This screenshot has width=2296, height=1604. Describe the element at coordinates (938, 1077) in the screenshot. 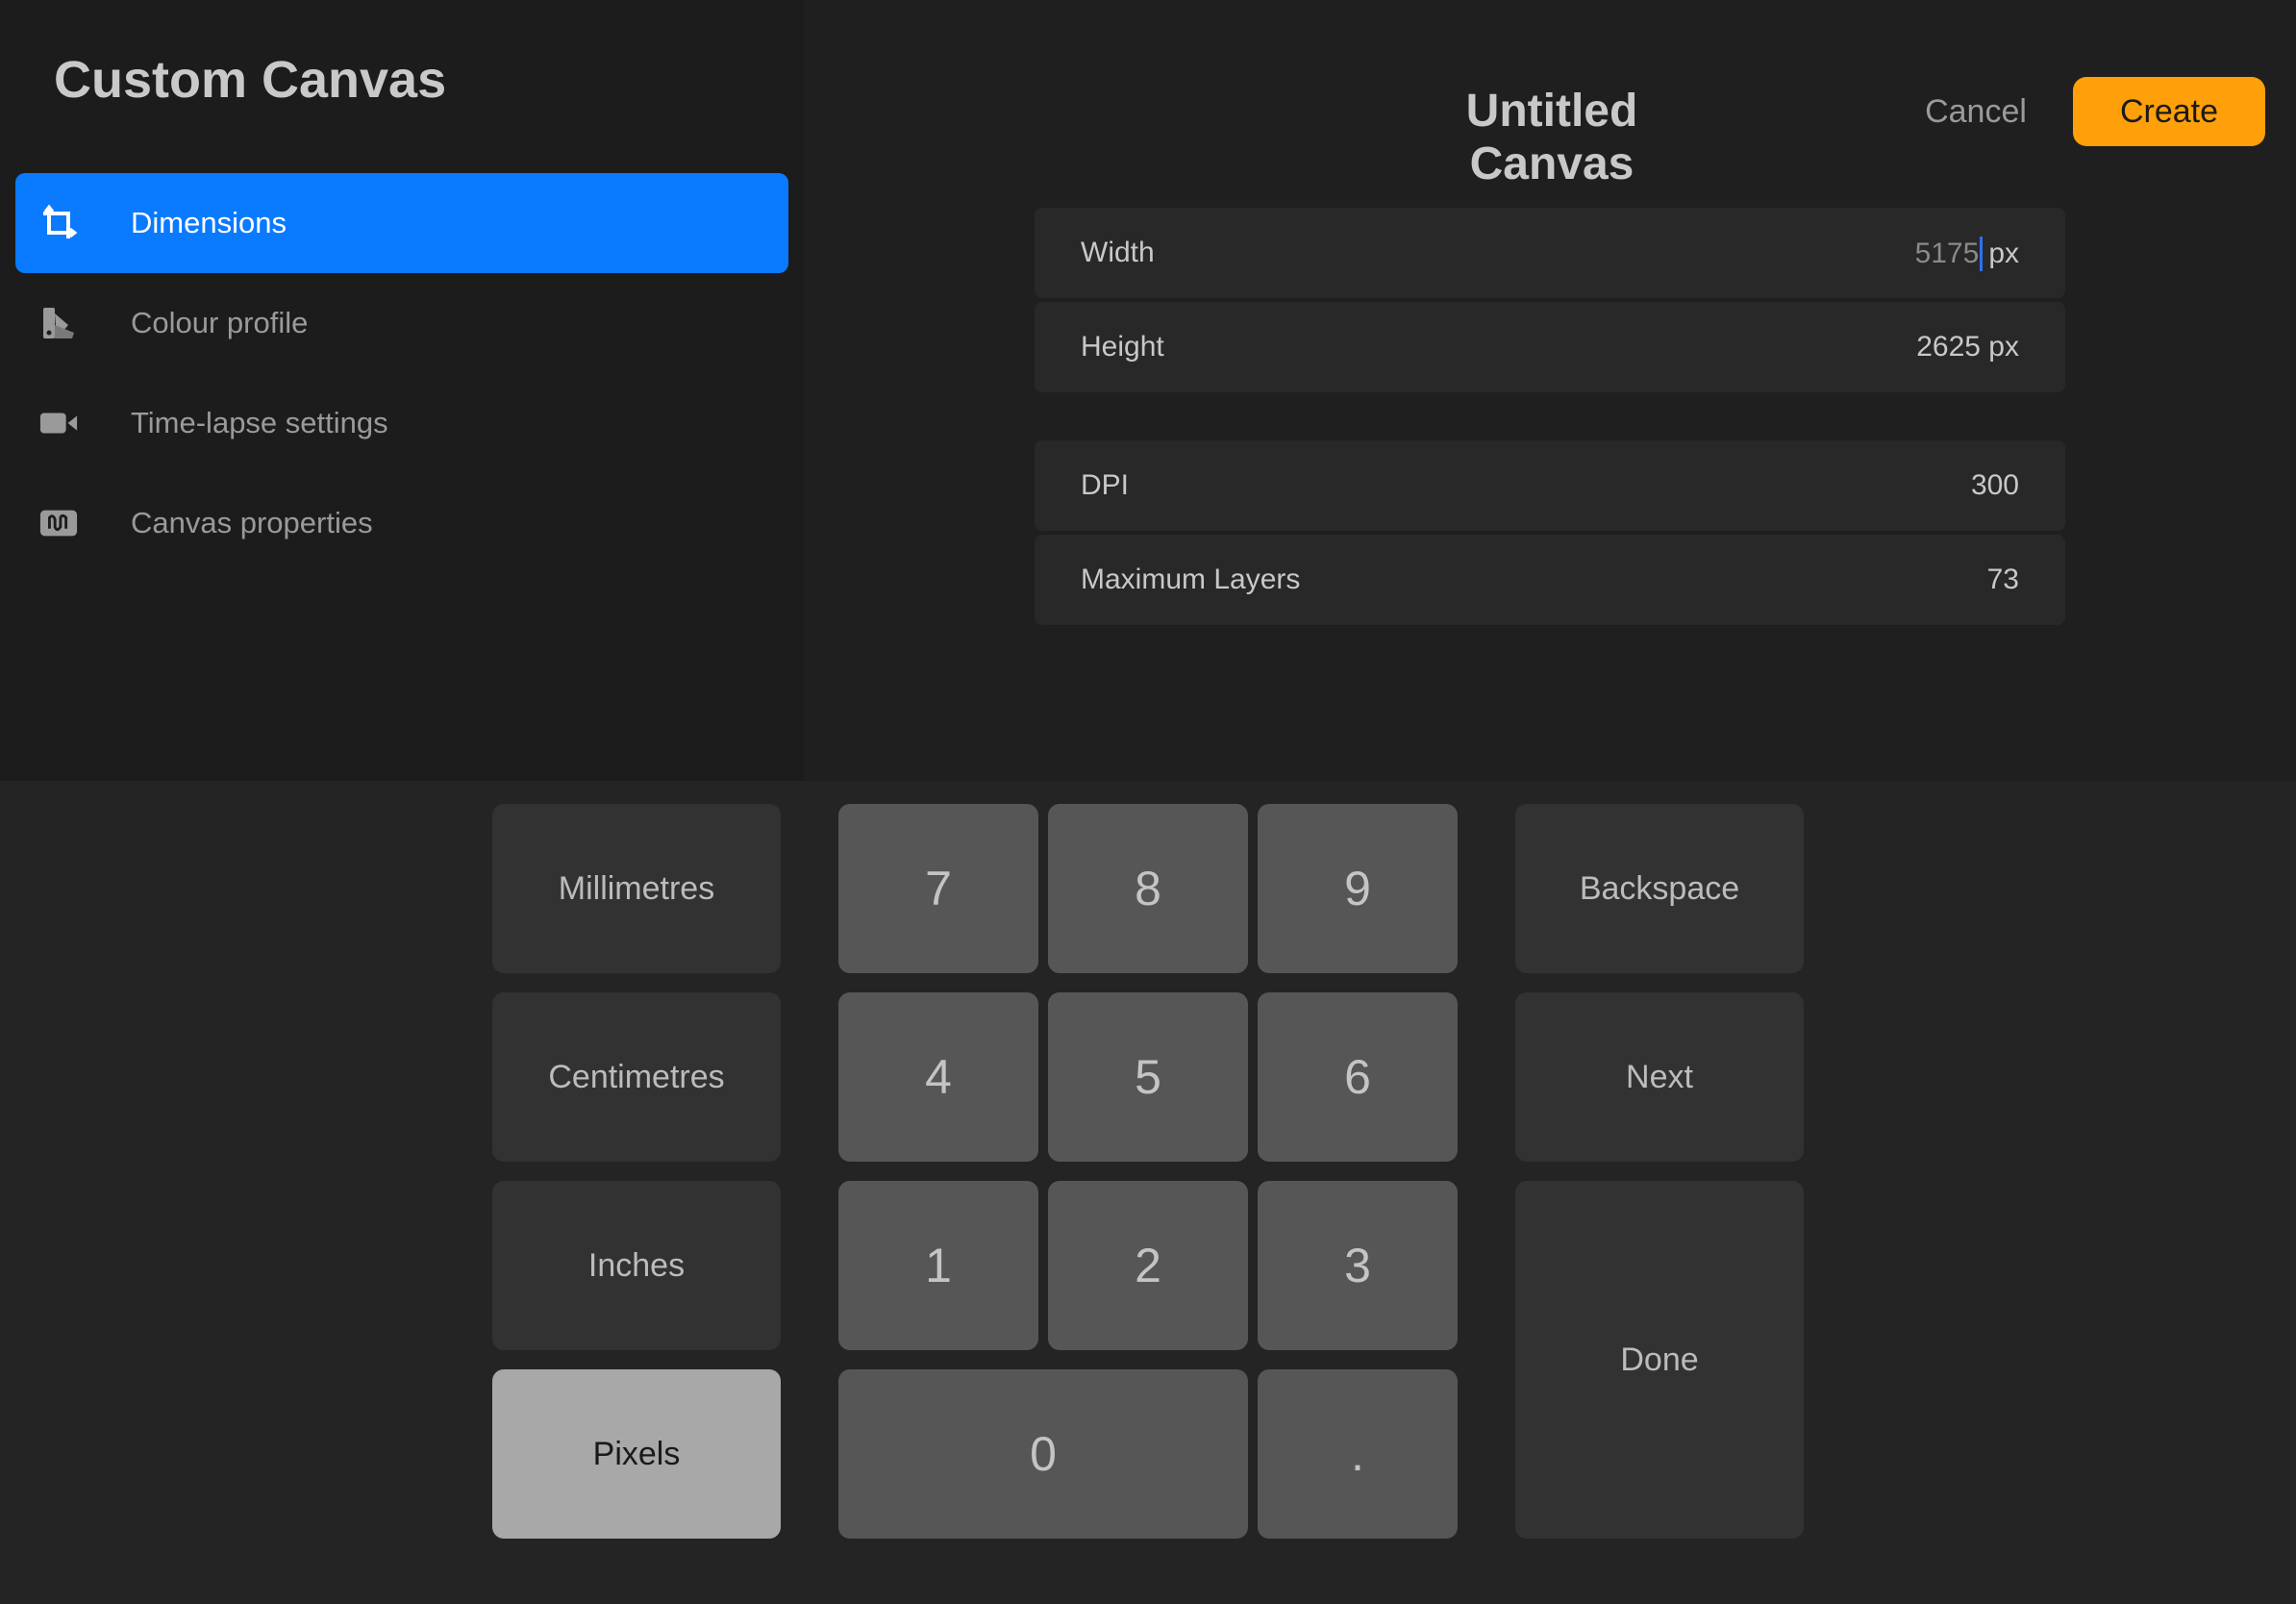

I see `digit-key-4: 4` at that location.